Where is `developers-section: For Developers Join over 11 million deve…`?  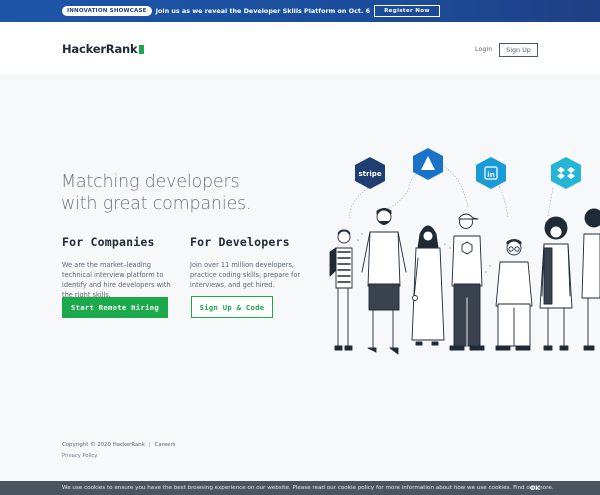
developers-section: For Developers Join over 11 million deve… is located at coordinates (249, 262).